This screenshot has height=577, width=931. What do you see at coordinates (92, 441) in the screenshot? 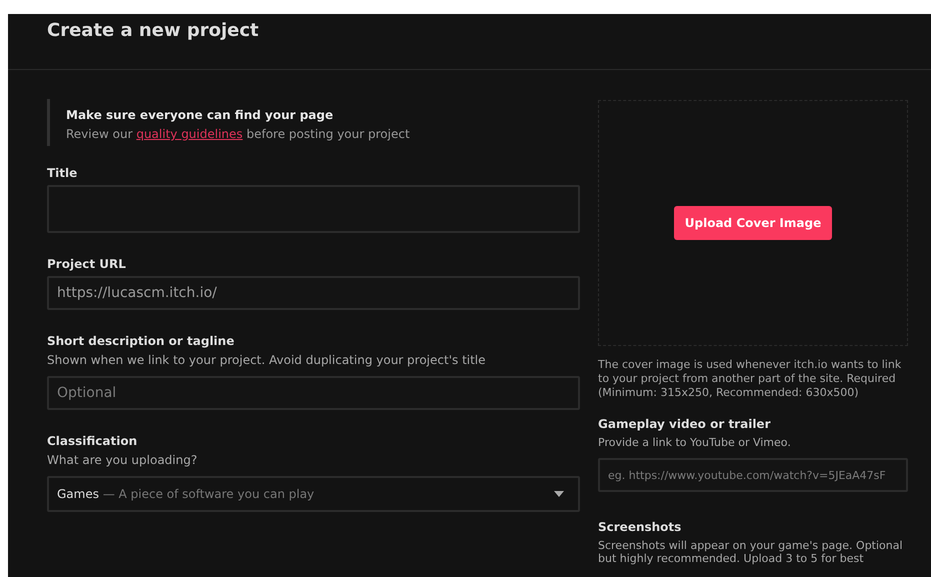
I see `field-label: Classification` at bounding box center [92, 441].